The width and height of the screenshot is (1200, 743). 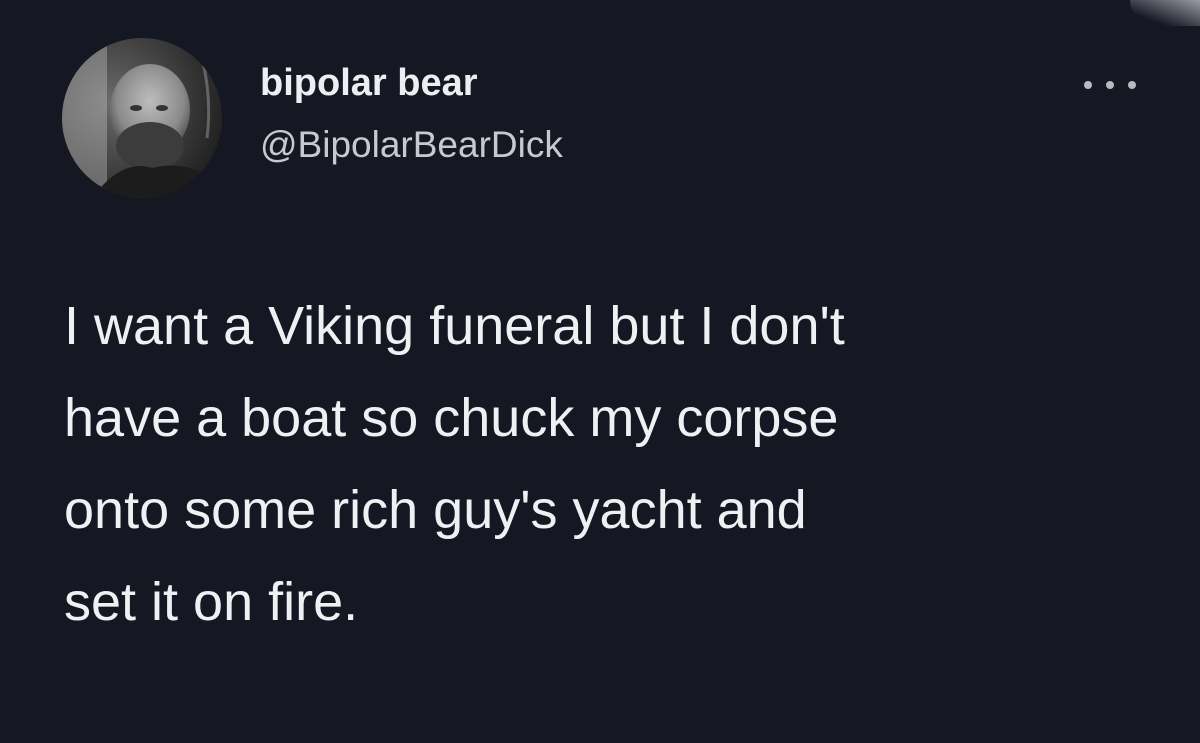 What do you see at coordinates (211, 602) in the screenshot?
I see `tweet-text-line: set it on fire.` at bounding box center [211, 602].